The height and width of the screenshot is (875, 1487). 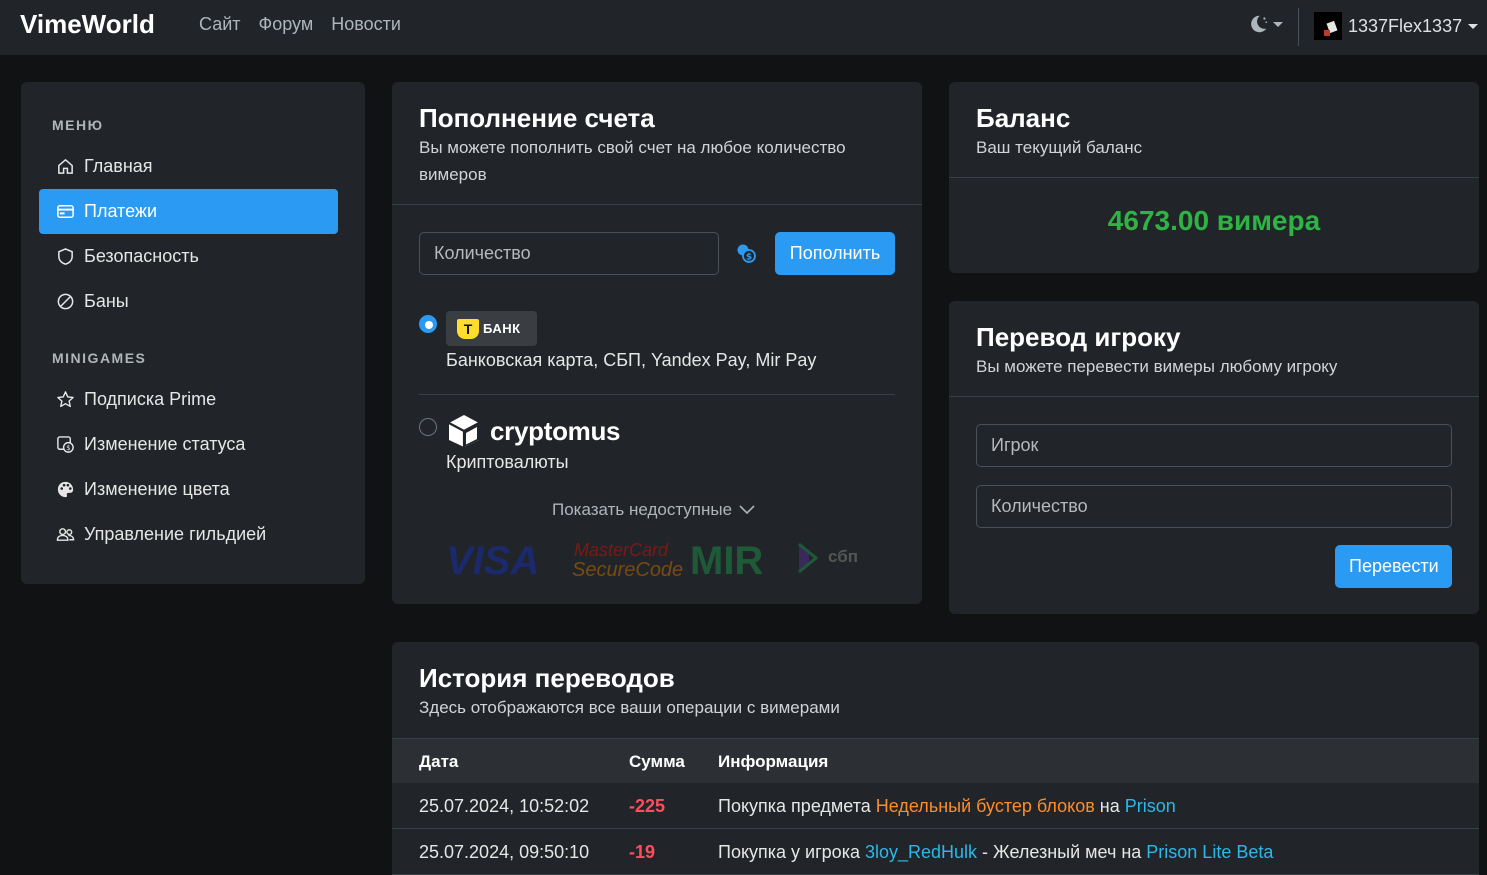 I want to click on column-header-date: Дата, so click(x=439, y=761).